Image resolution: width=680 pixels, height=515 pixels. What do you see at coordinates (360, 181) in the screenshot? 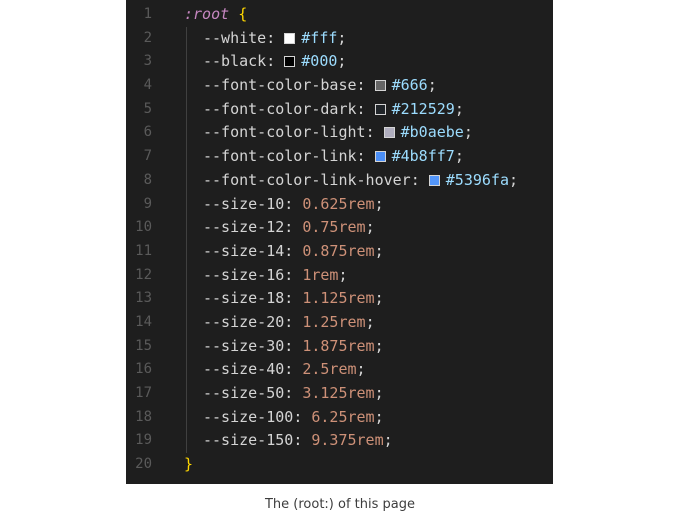
I see `code-text: --font-color-link-hover: #5396fa;` at bounding box center [360, 181].